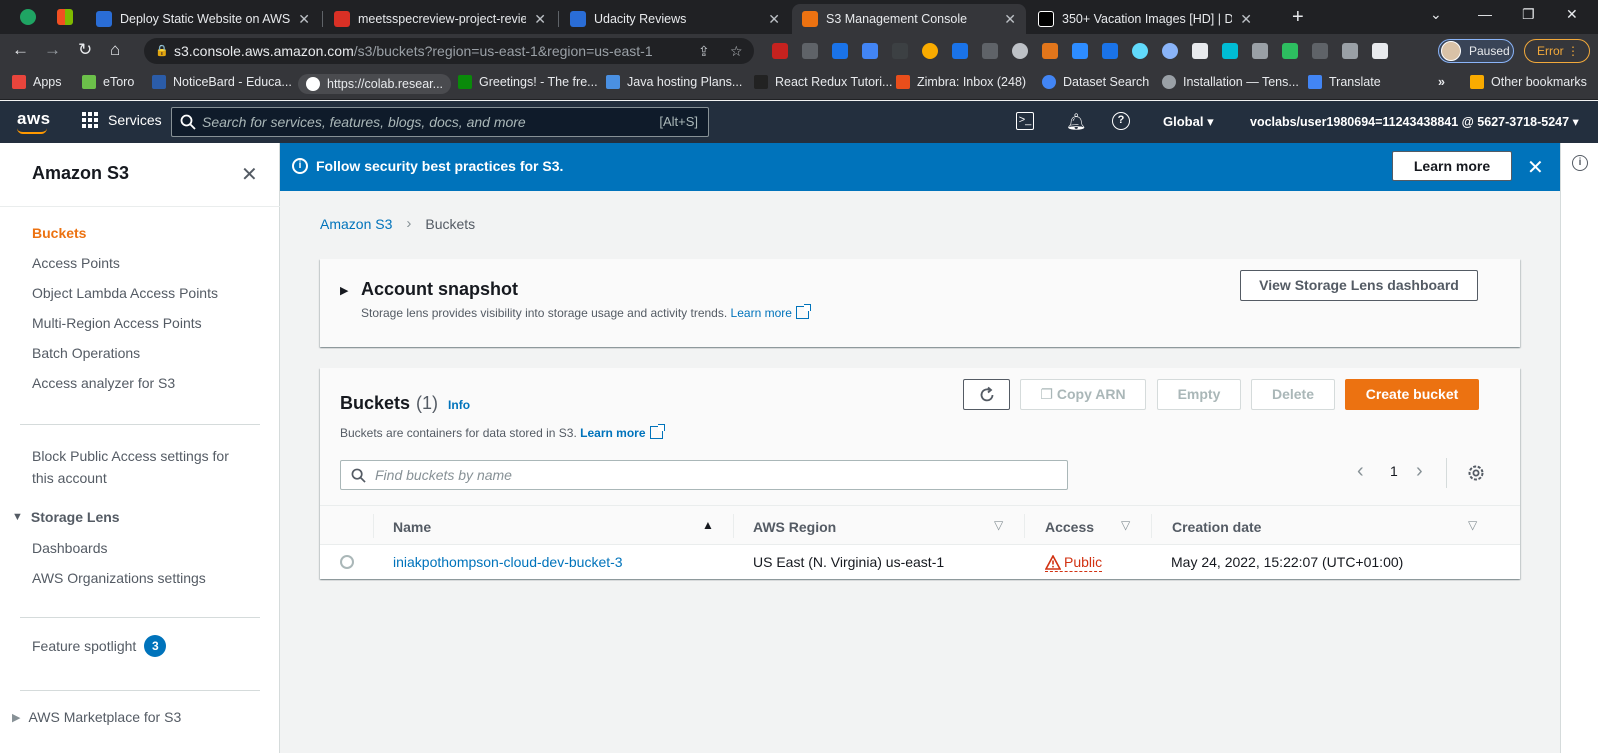 The width and height of the screenshot is (1598, 753). I want to click on learn-more-button: Learn more, so click(1452, 166).